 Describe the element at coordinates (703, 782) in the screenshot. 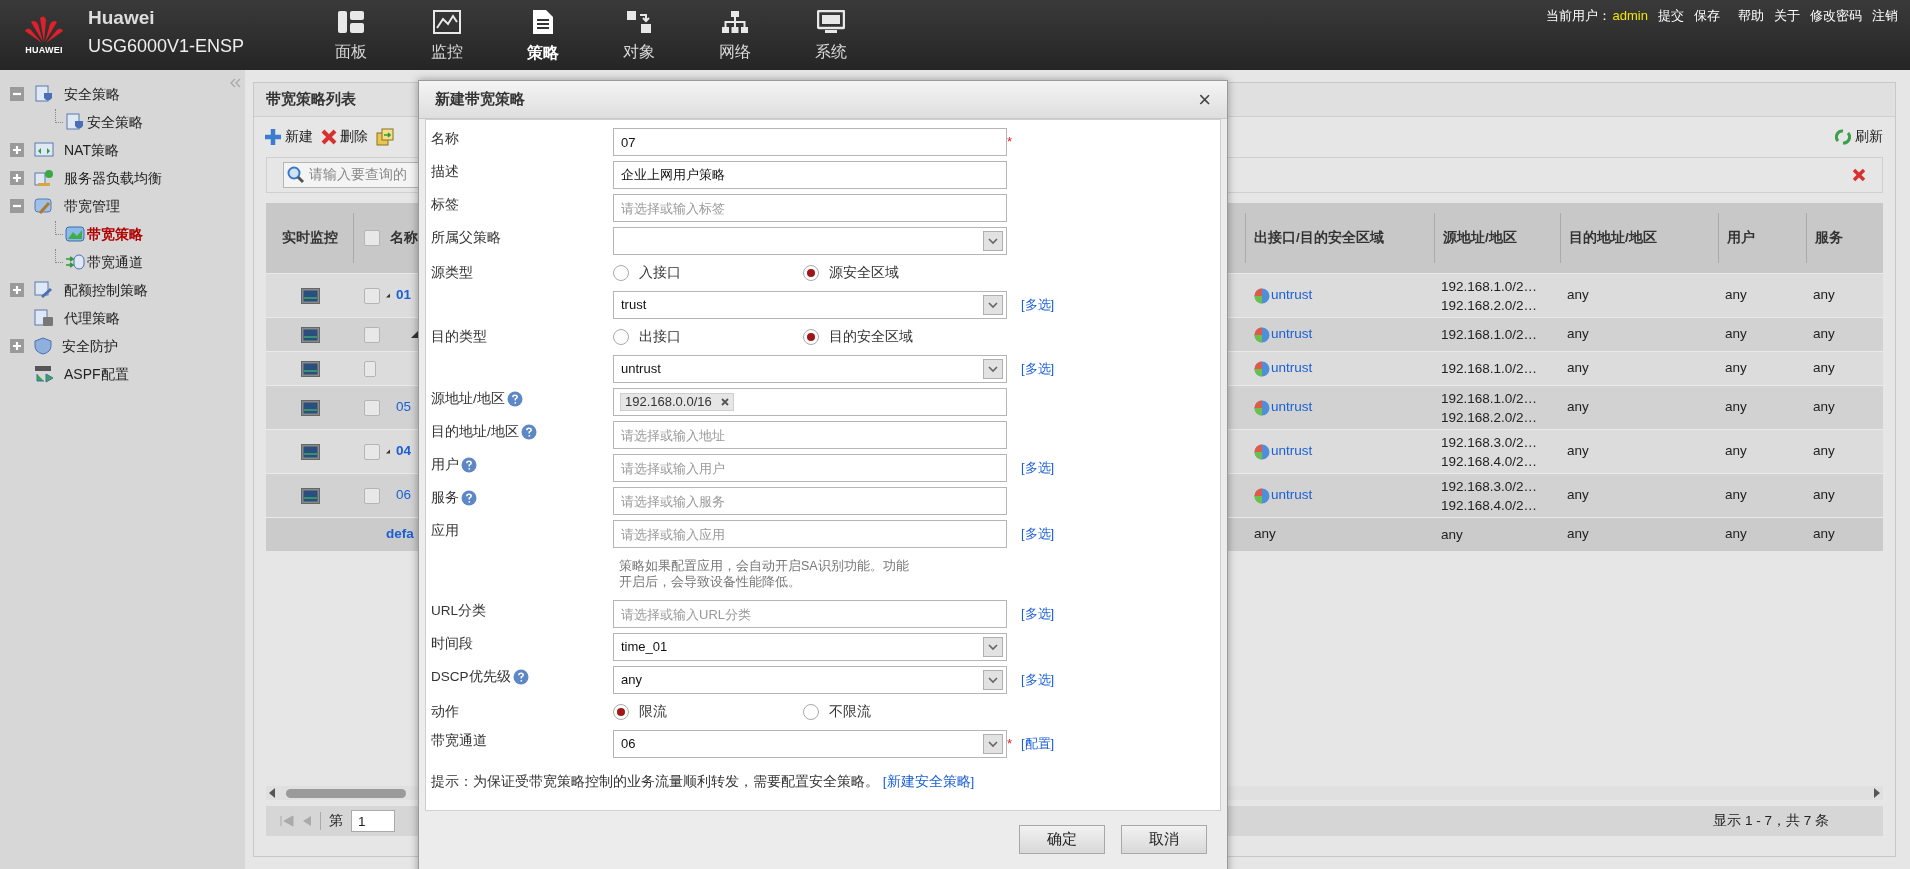

I see `hint-text: 提示：为保证受带宽策略控制的业务流量顺利转发，需要配置安全策略。 [新建安全策略]` at that location.